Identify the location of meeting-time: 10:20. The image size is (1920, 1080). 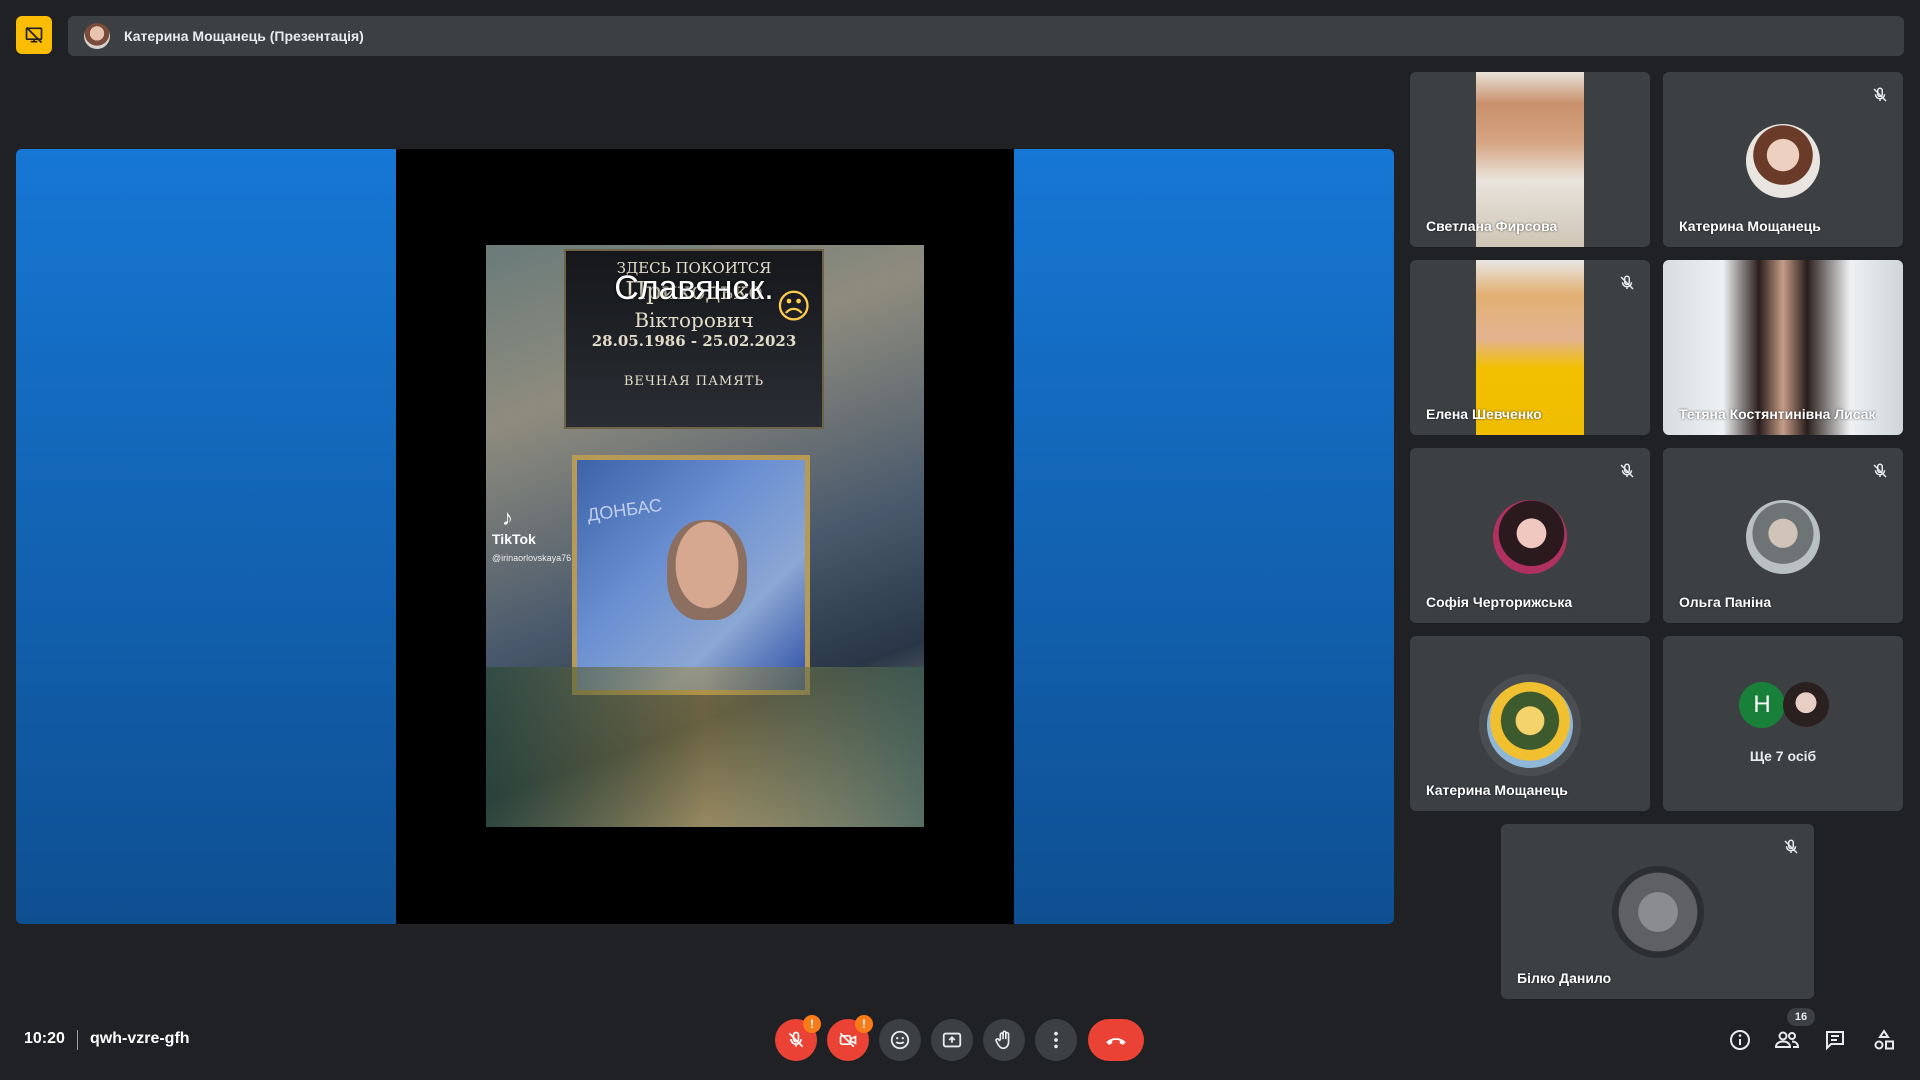
(44, 1038).